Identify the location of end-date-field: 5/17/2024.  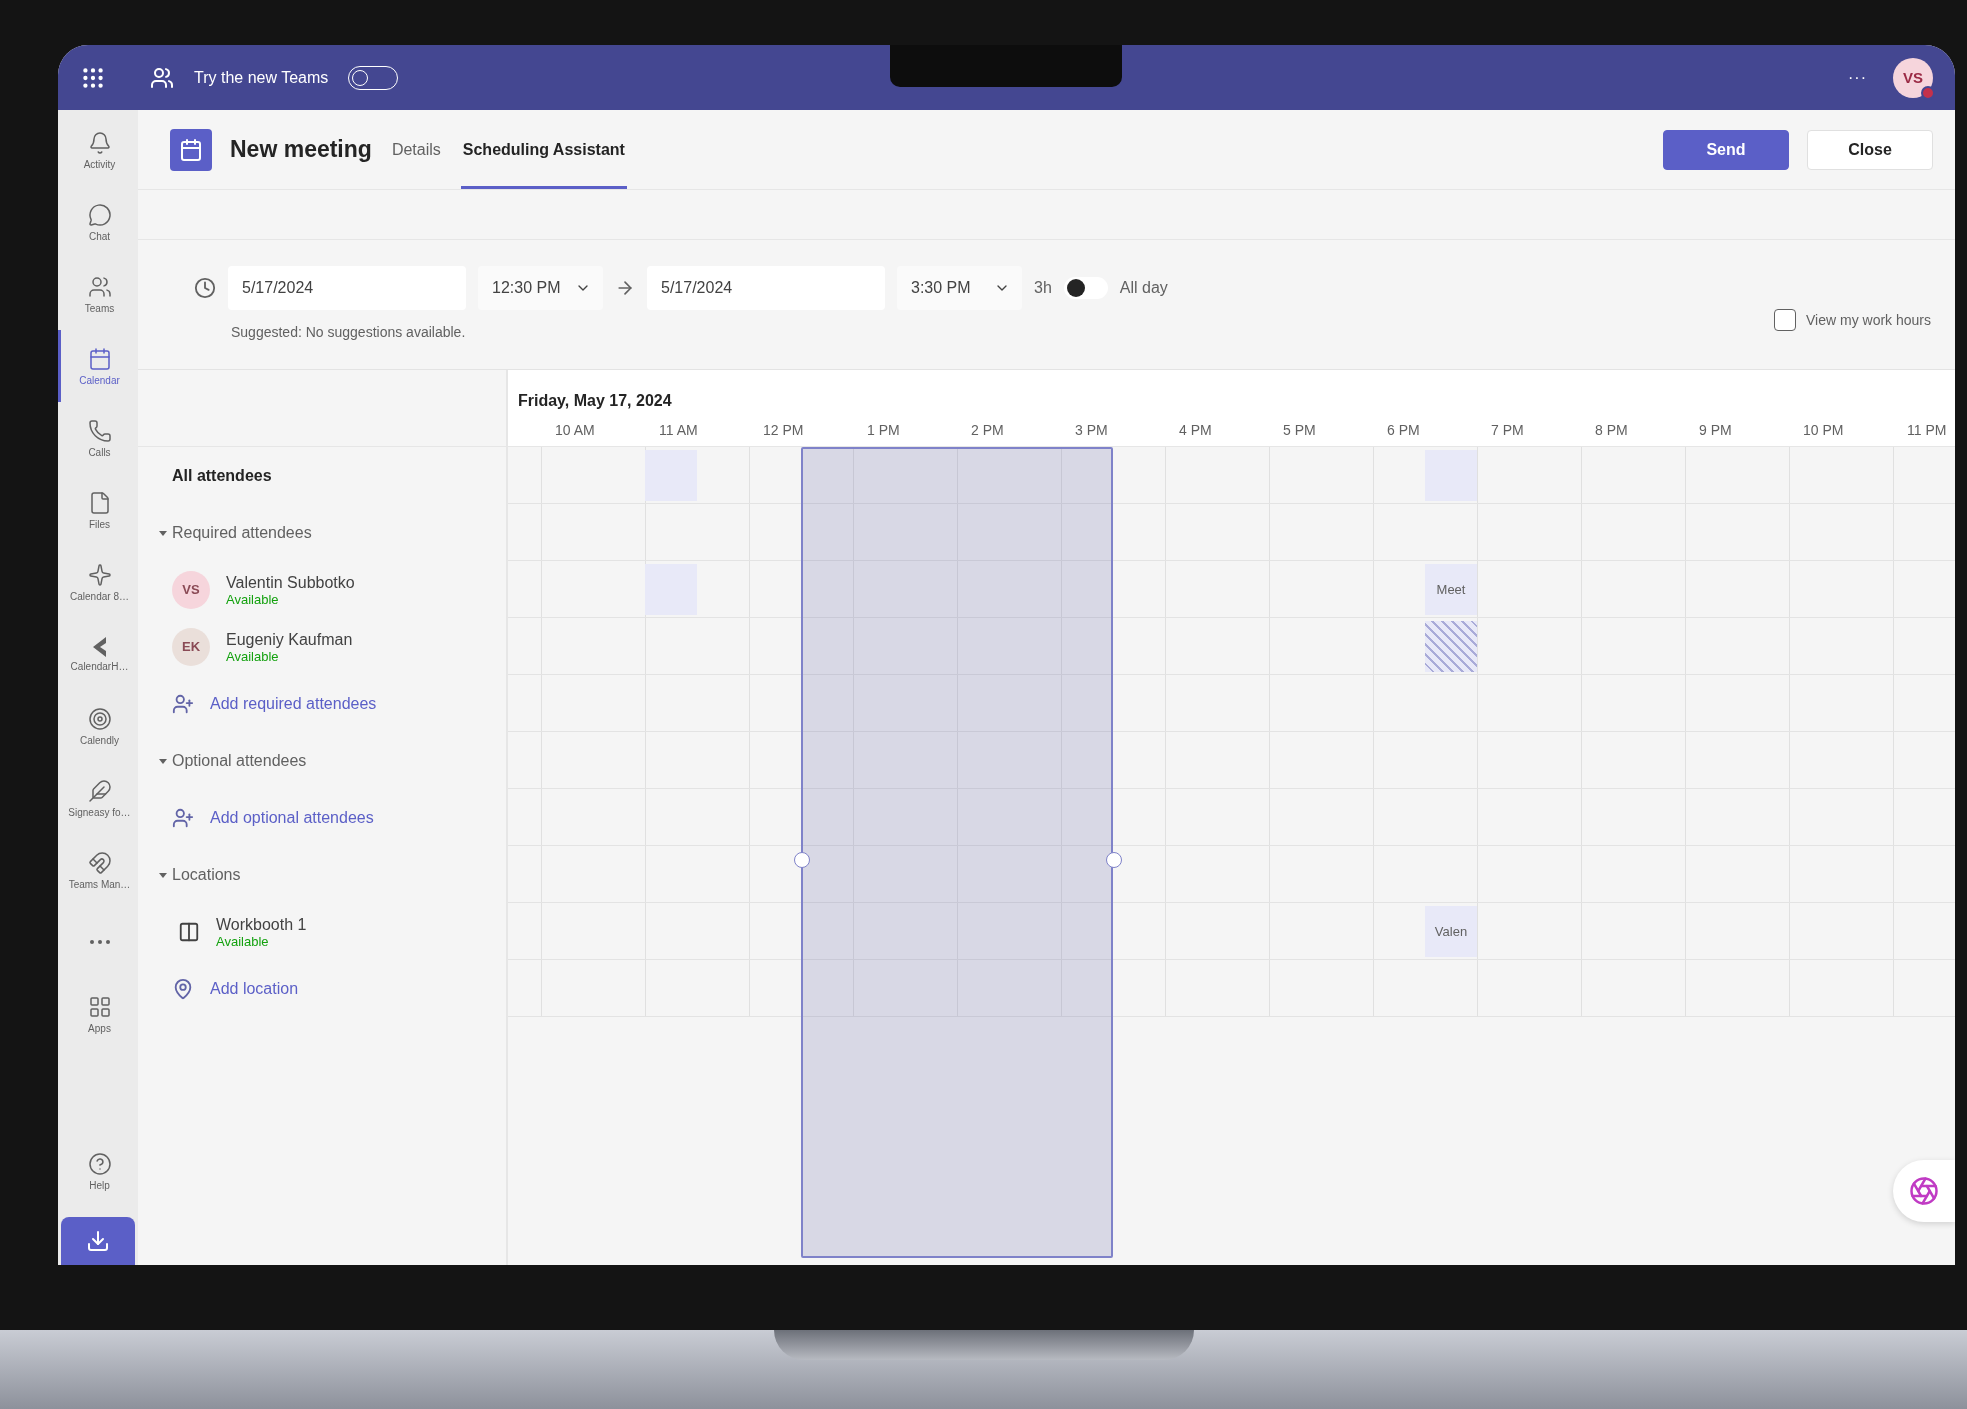
(766, 288).